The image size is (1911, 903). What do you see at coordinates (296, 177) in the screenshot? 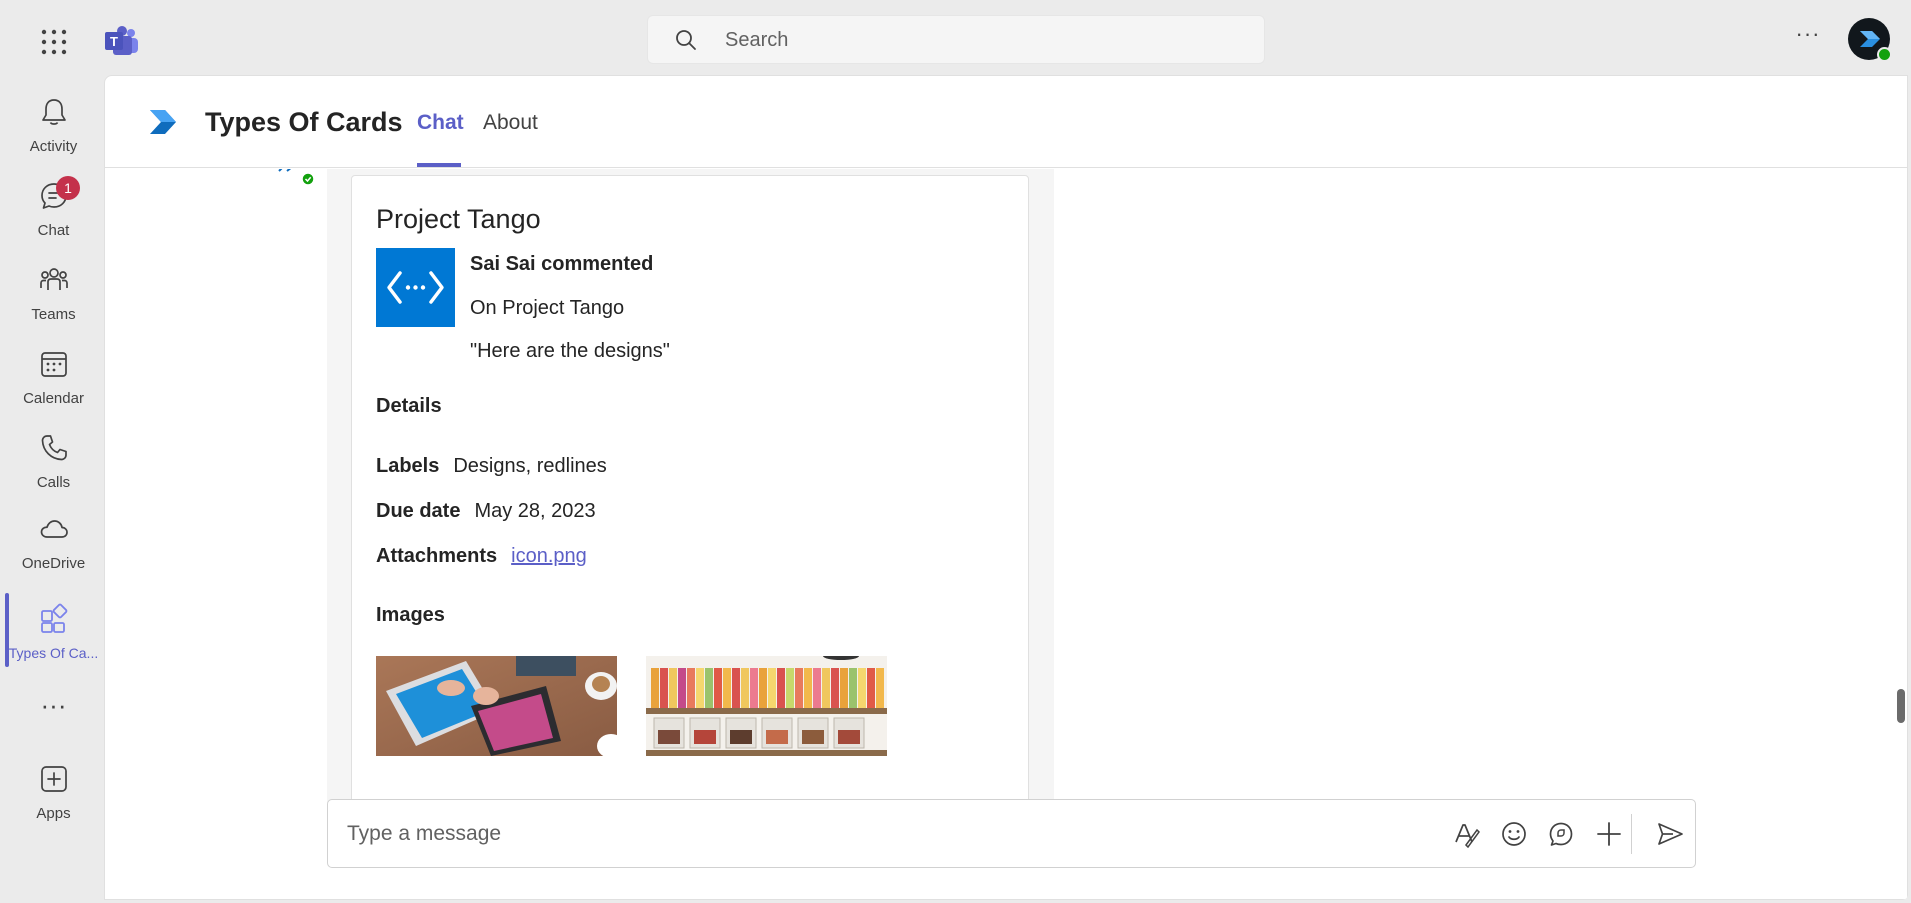
I see `bot-avatar-icon` at bounding box center [296, 177].